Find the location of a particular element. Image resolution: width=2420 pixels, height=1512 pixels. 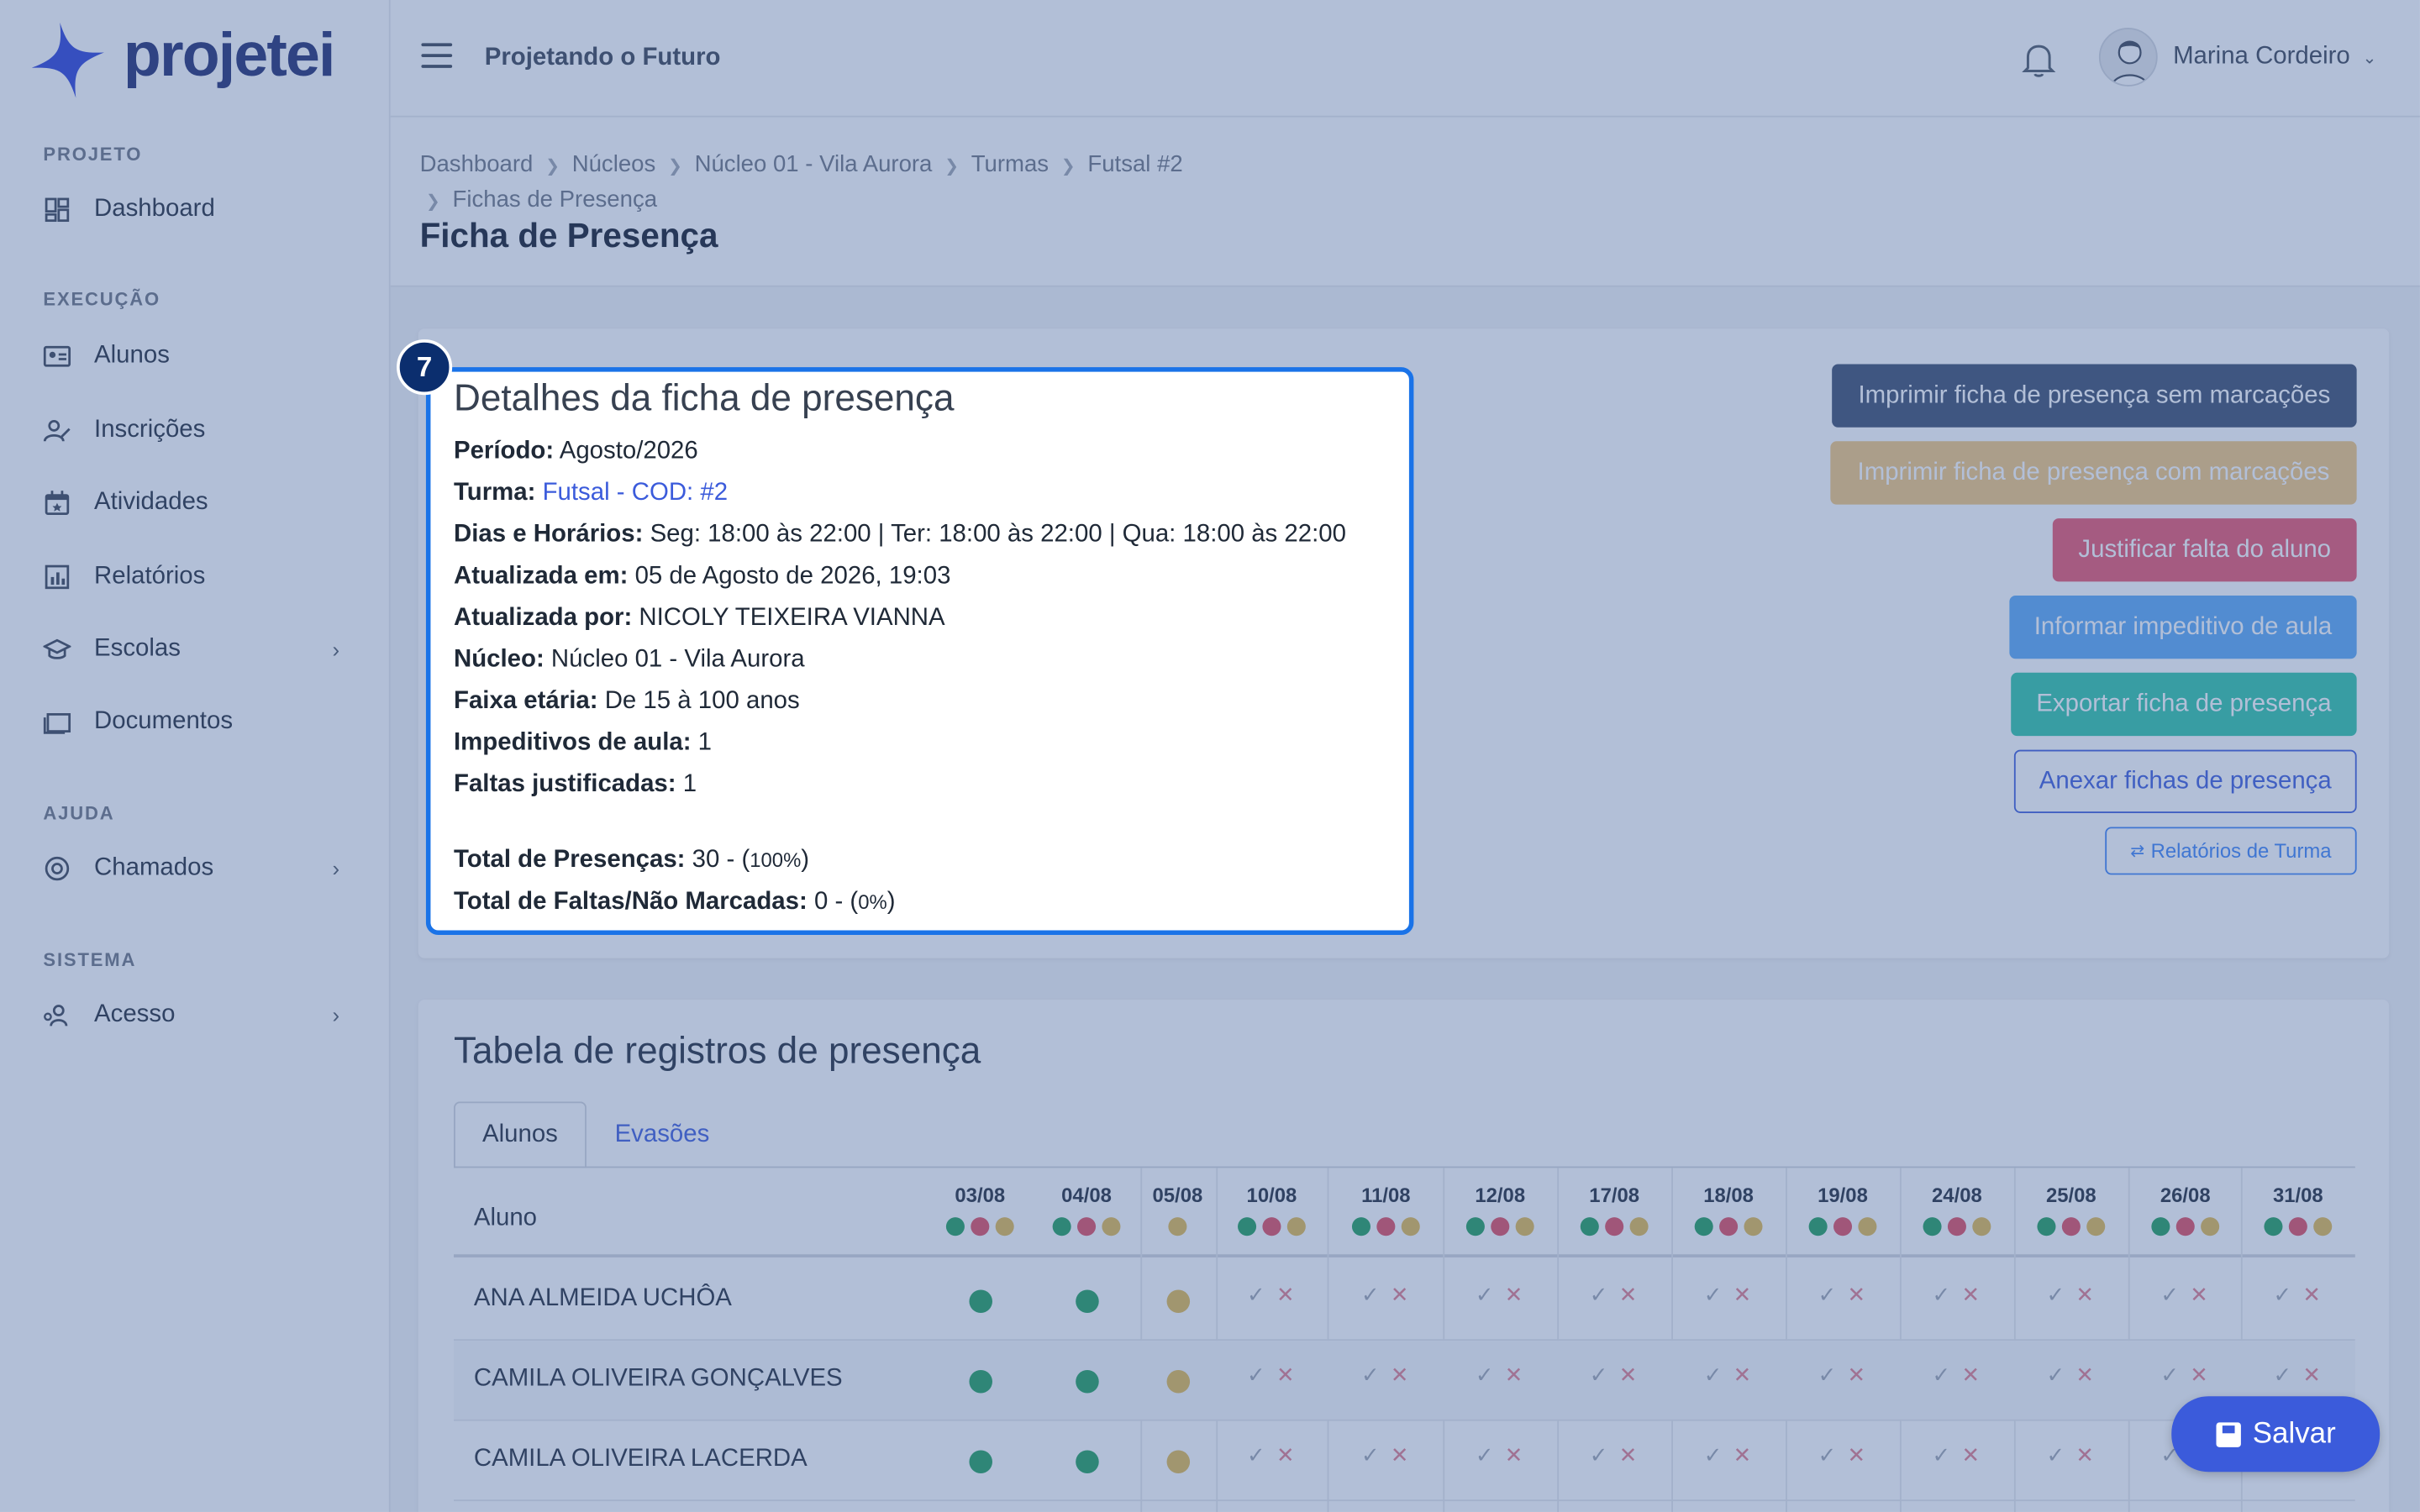

justified-icon is located at coordinates (1178, 1301).